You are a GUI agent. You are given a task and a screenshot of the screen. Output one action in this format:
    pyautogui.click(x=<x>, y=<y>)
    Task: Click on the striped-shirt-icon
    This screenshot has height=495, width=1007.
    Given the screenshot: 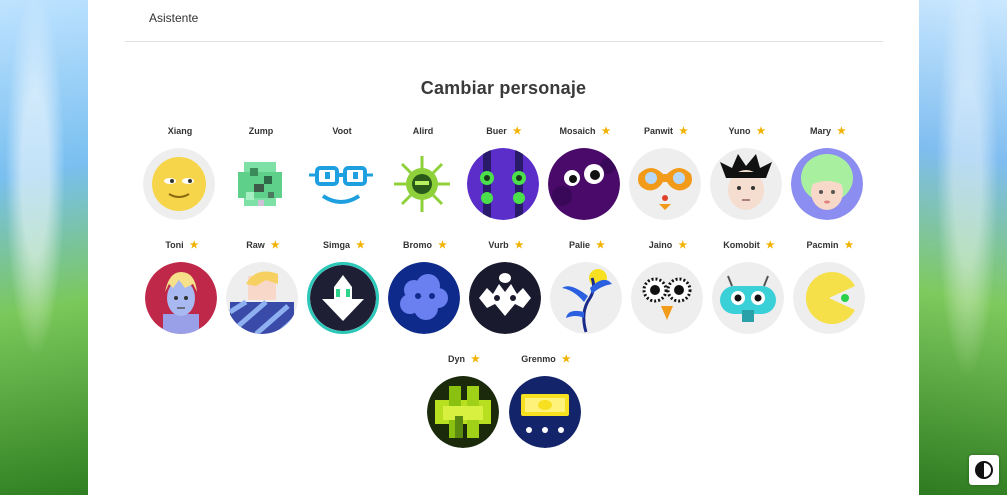 What is the action you would take?
    pyautogui.click(x=262, y=298)
    